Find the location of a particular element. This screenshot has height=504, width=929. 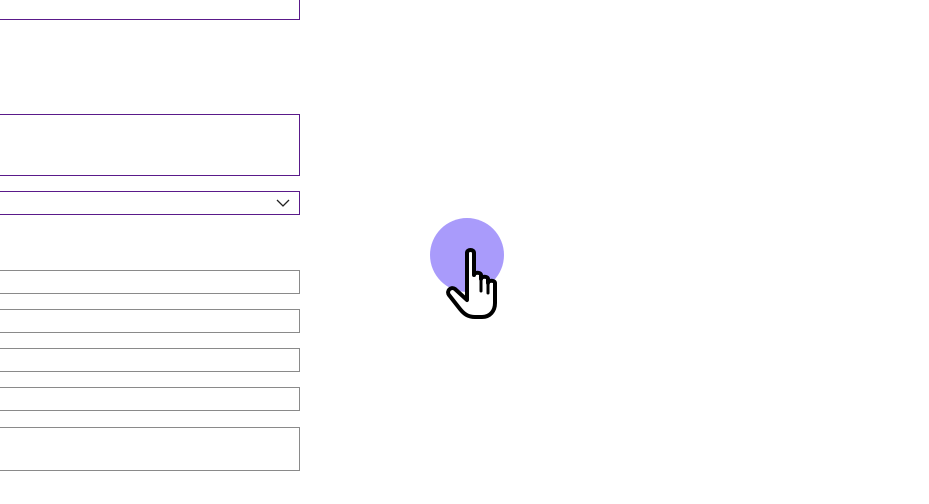

hand-pointer-icon is located at coordinates (467, 268).